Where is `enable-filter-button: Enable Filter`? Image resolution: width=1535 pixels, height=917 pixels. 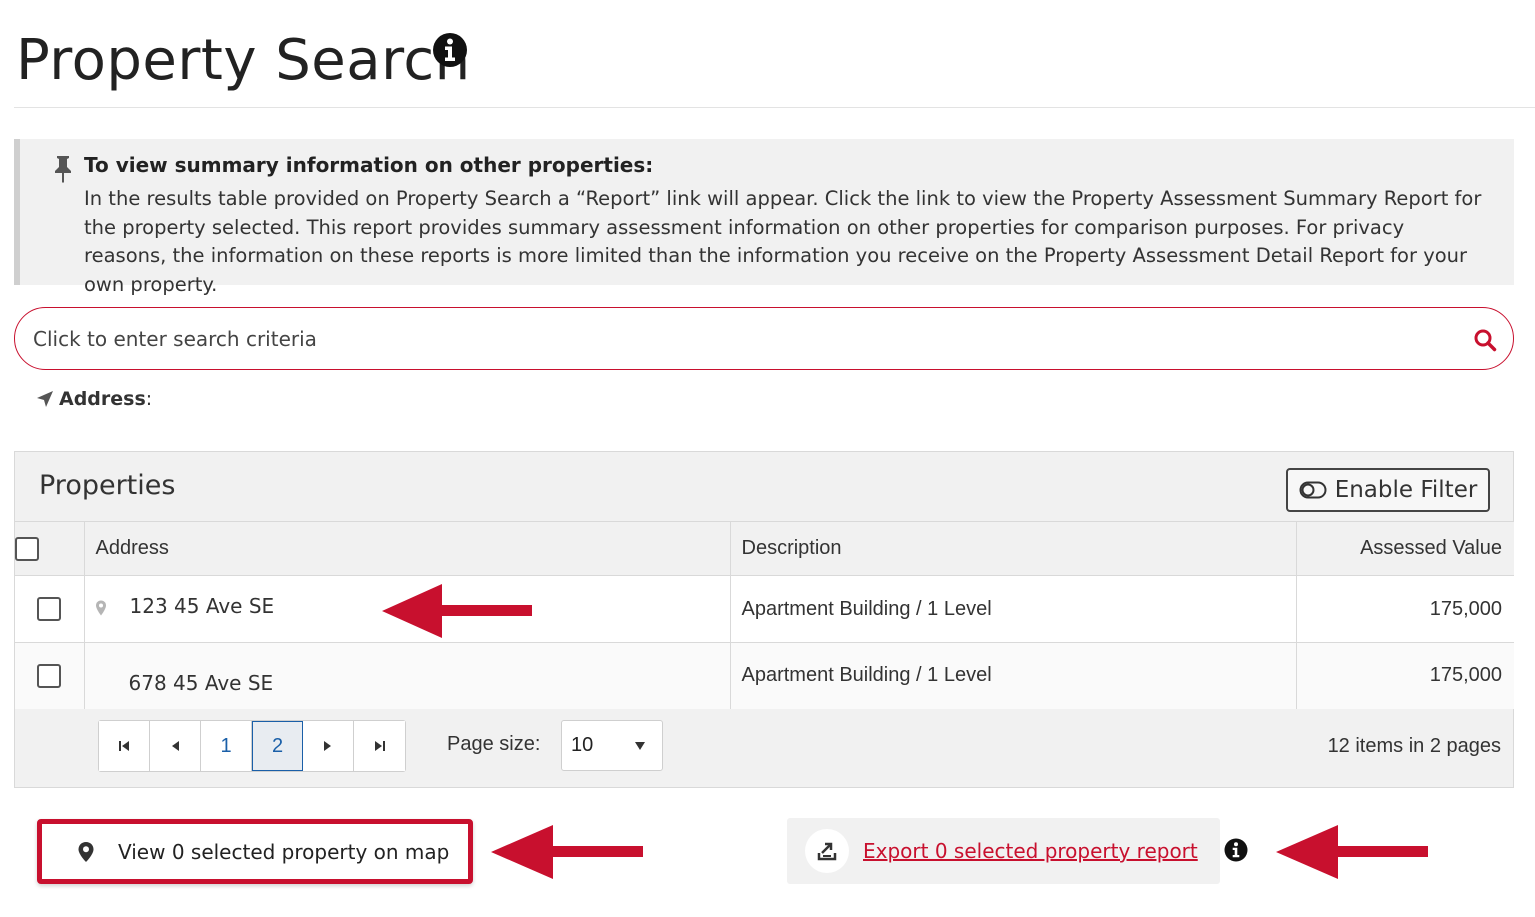
enable-filter-button: Enable Filter is located at coordinates (1388, 490).